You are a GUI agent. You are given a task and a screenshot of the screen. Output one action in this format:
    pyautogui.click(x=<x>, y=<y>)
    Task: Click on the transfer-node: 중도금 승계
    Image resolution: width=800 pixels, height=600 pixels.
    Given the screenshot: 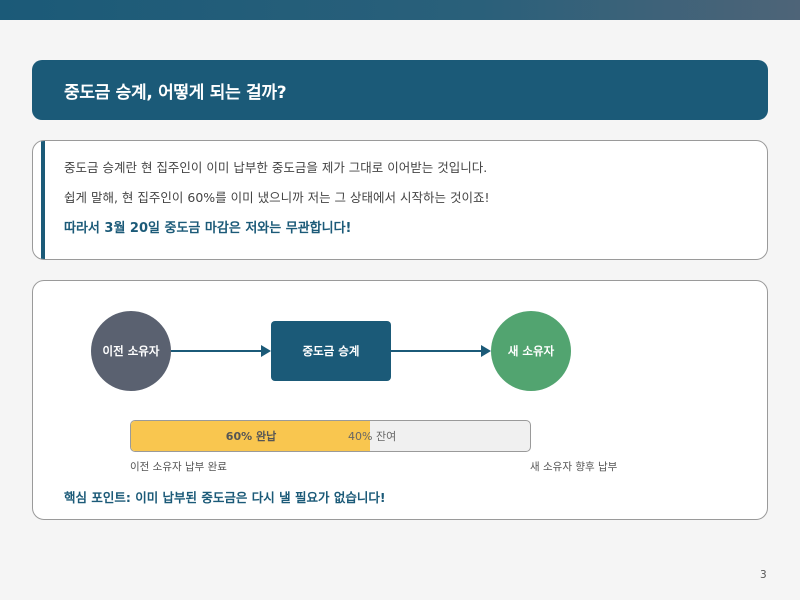 What is the action you would take?
    pyautogui.click(x=331, y=351)
    